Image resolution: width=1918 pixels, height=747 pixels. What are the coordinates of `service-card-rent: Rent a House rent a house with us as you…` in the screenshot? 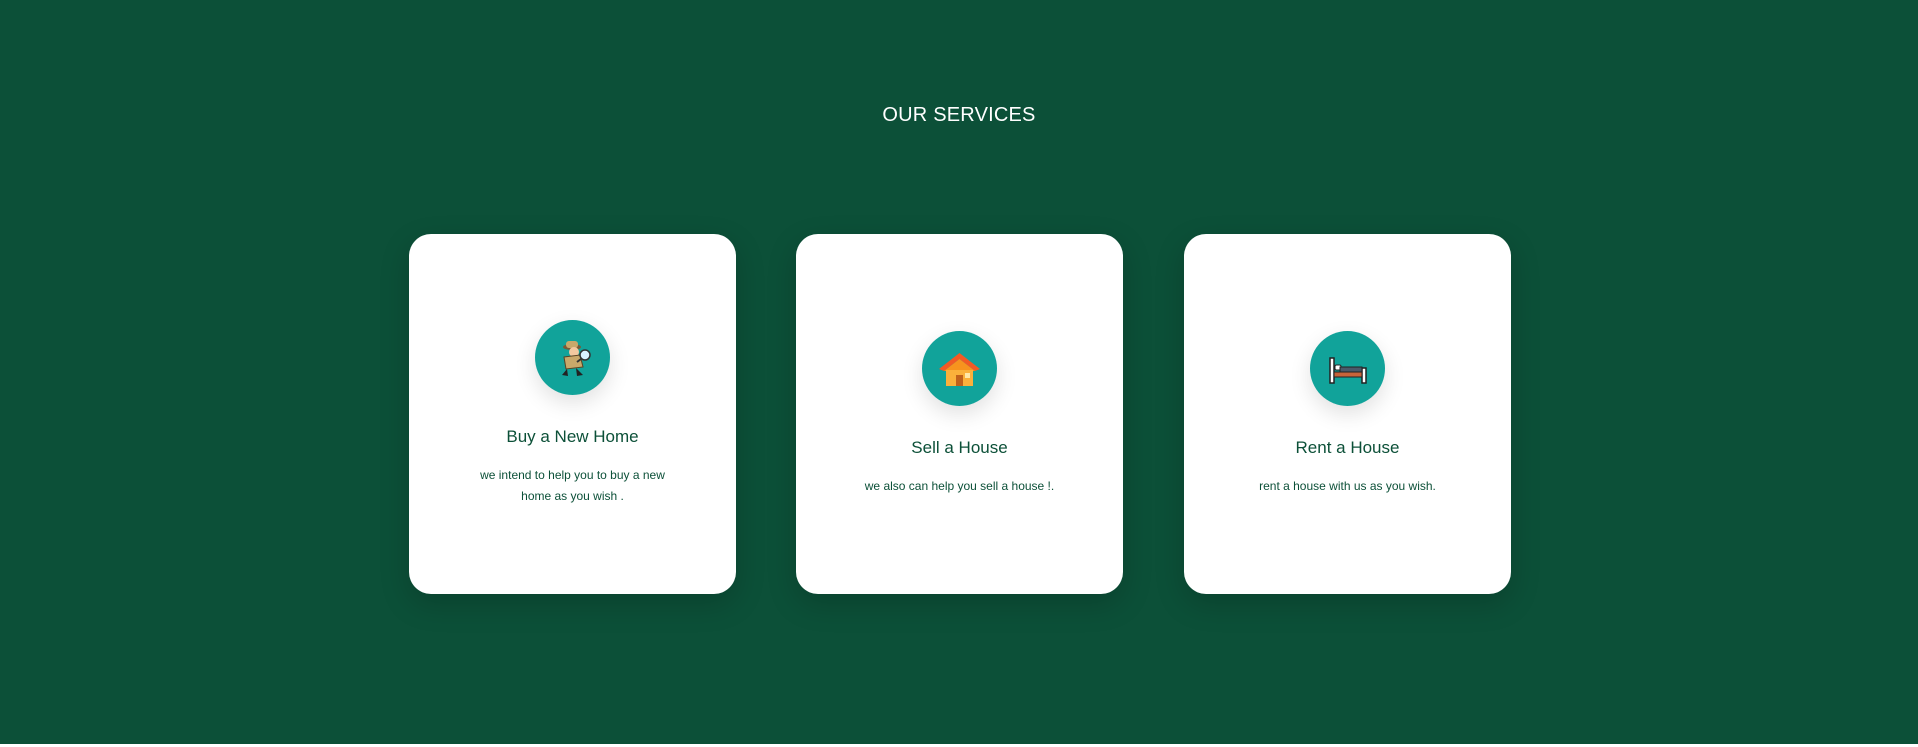 It's located at (1347, 414).